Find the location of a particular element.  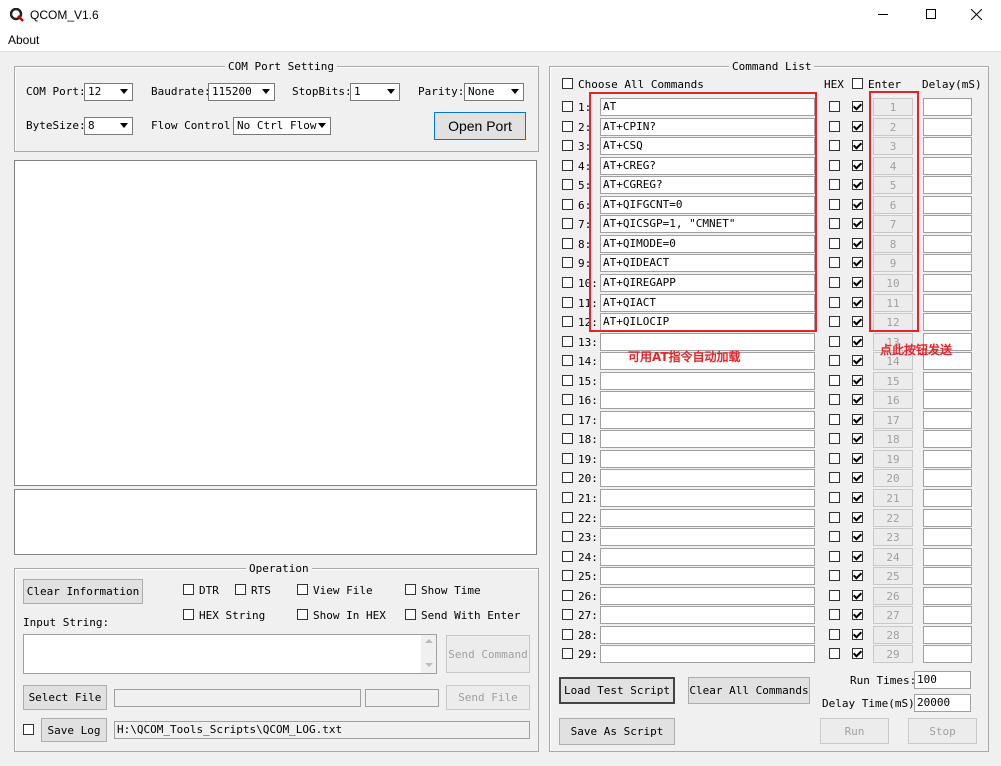

close-icon is located at coordinates (976, 14).